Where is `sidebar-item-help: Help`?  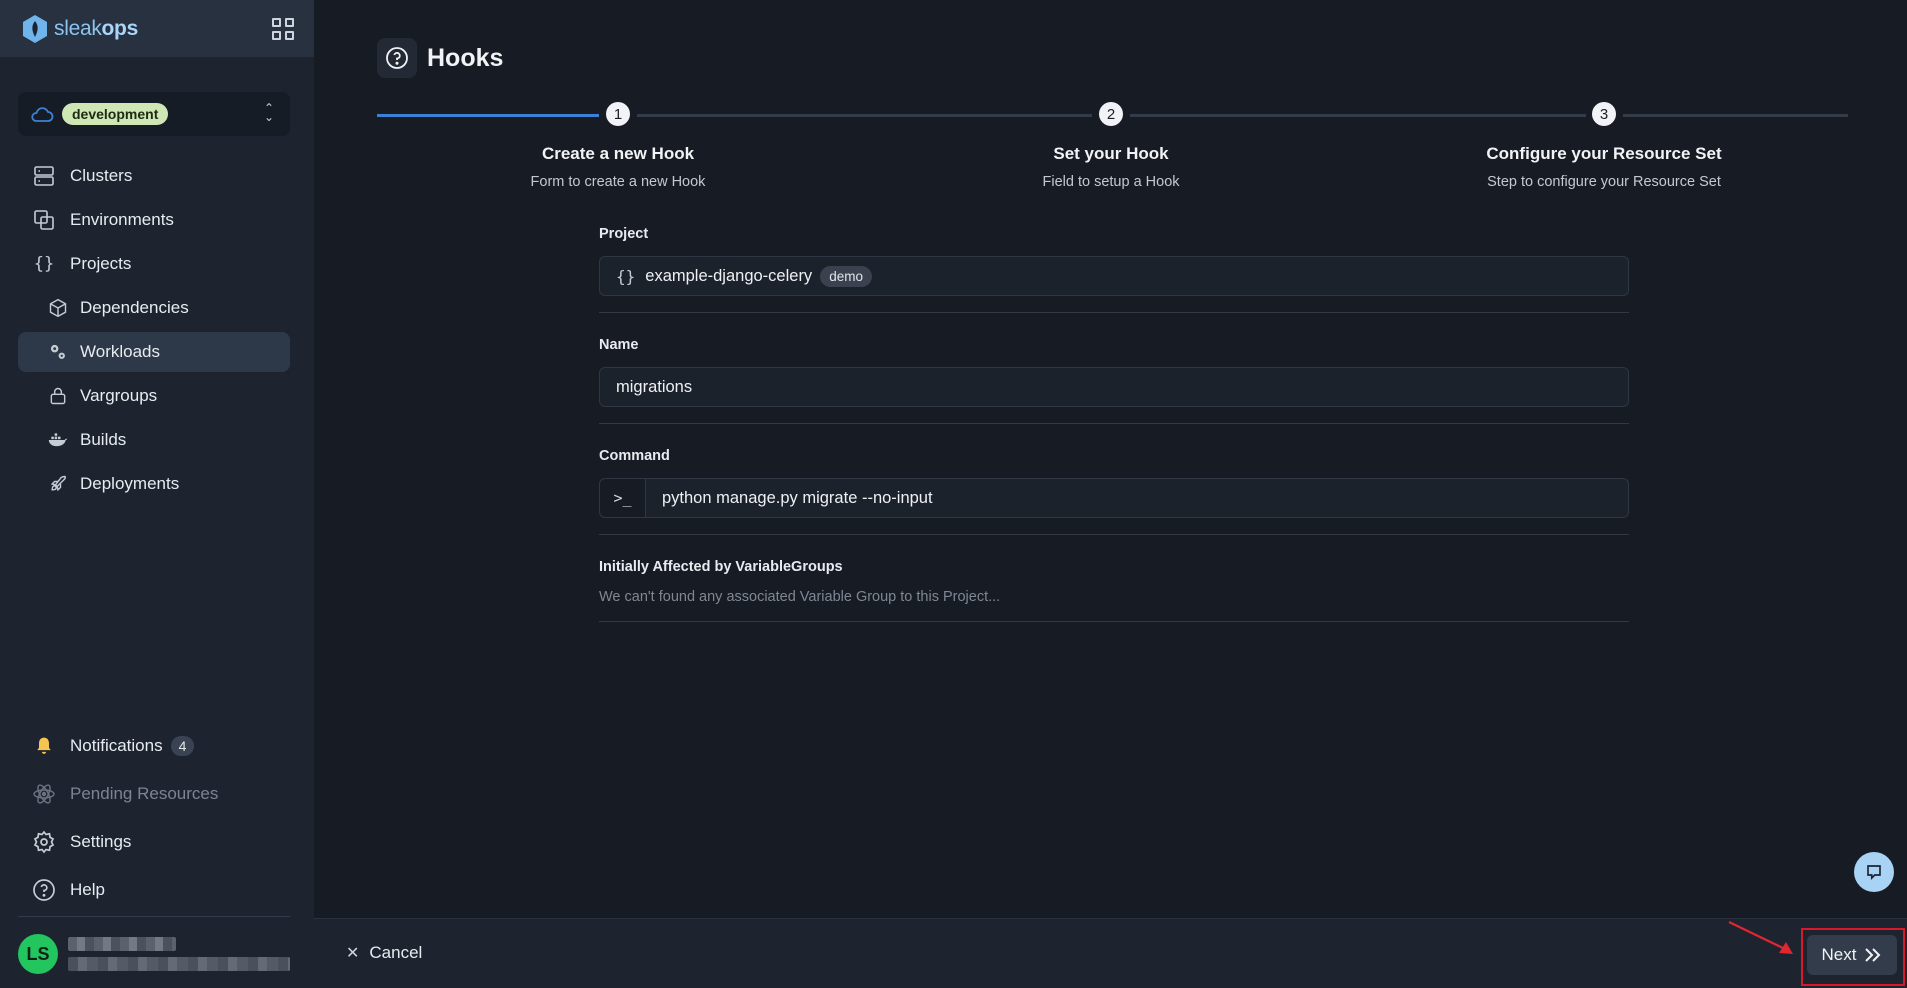
sidebar-item-help: Help is located at coordinates (154, 890).